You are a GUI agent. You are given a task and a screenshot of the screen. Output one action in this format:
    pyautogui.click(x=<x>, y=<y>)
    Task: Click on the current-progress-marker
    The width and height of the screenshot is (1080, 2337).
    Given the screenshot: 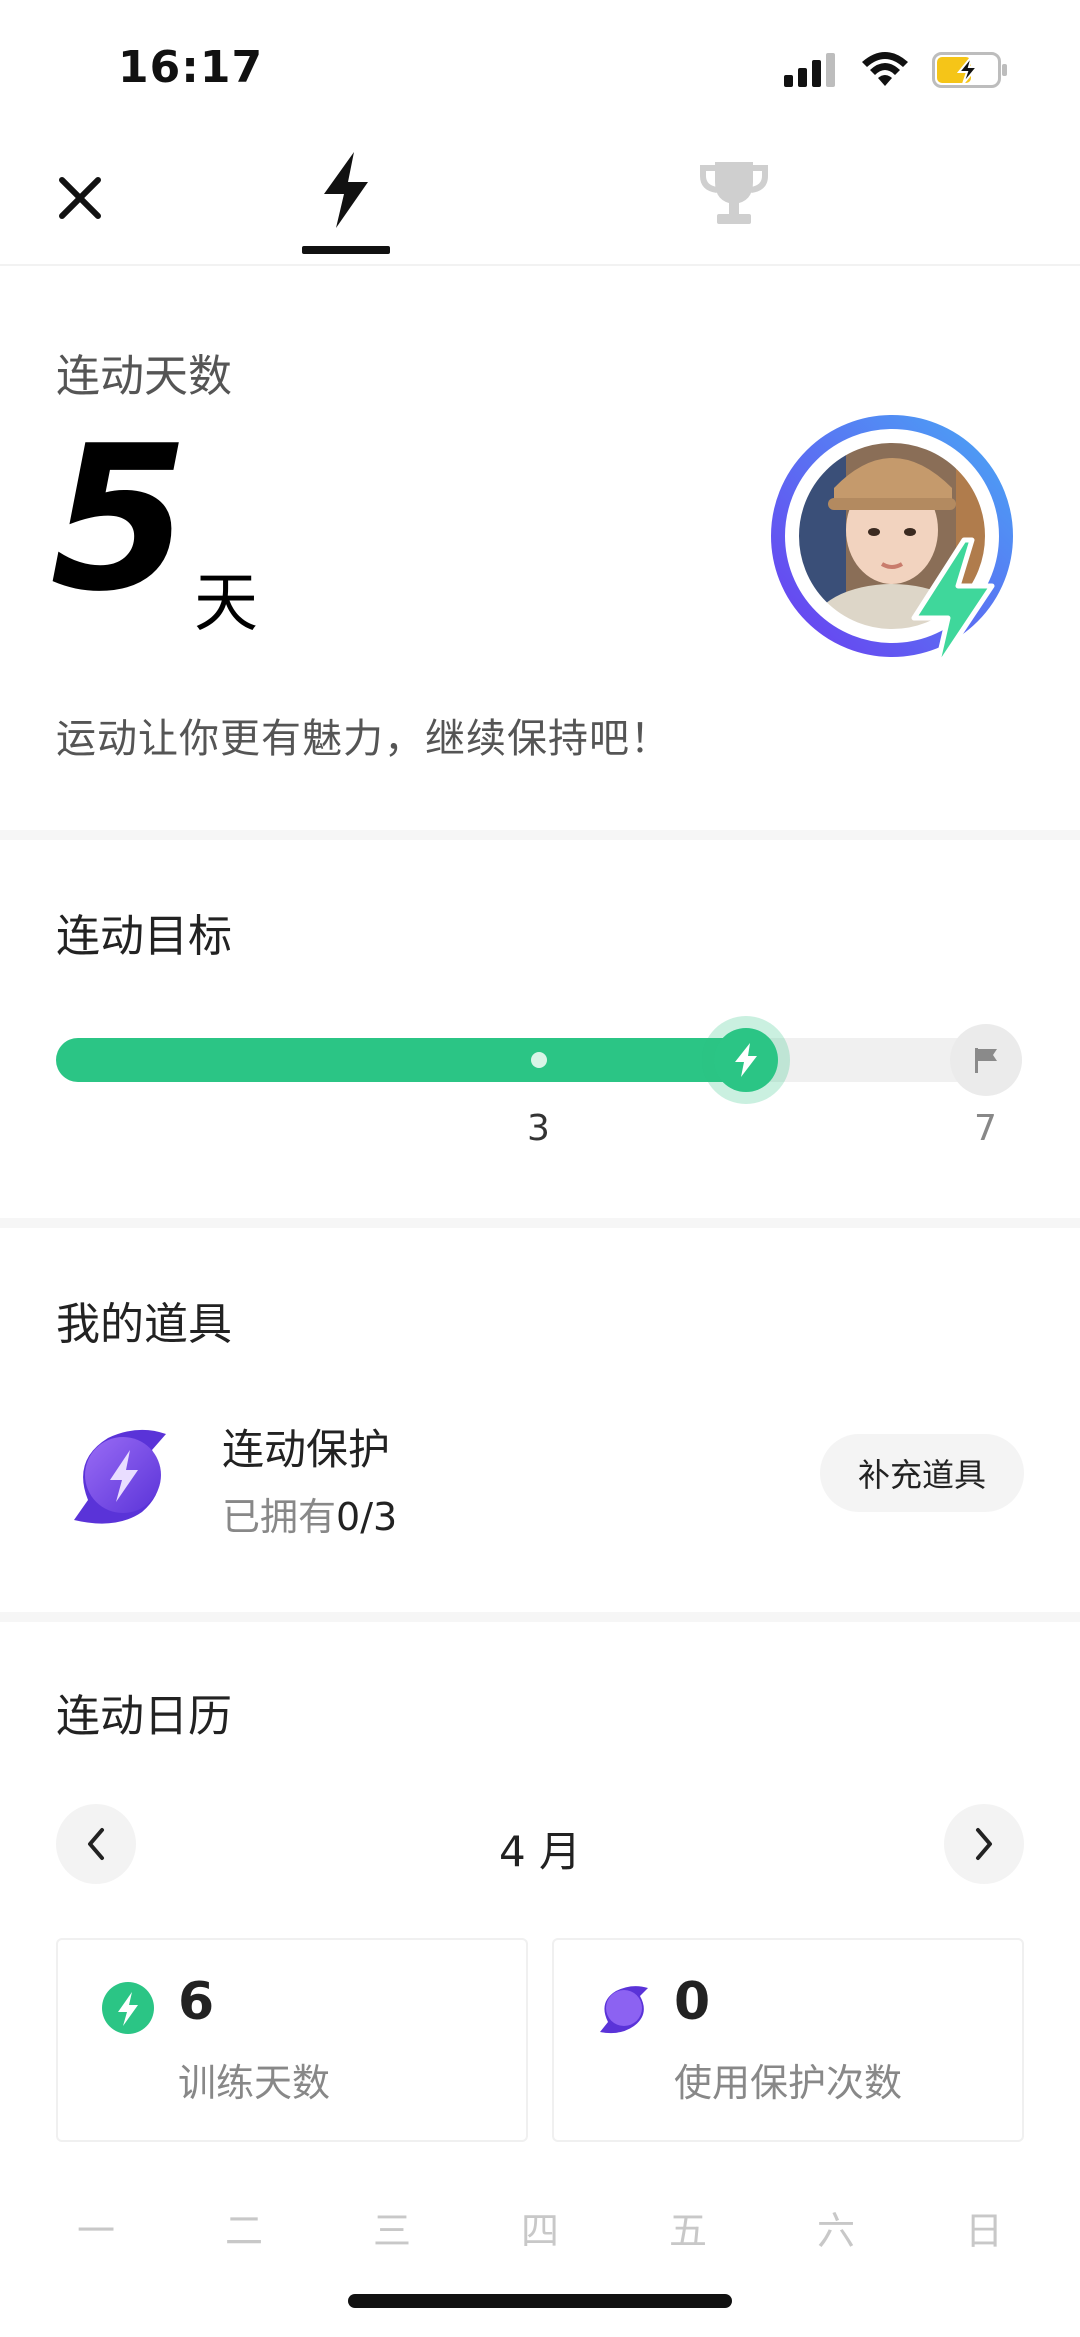 What is the action you would take?
    pyautogui.click(x=746, y=1060)
    